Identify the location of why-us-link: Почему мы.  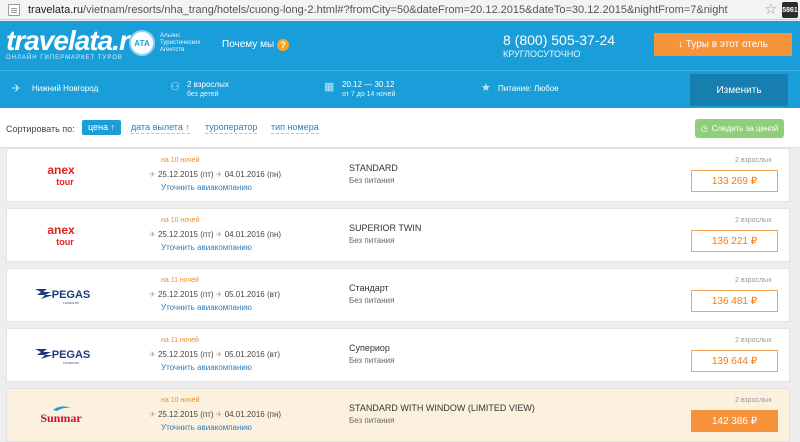
(248, 44).